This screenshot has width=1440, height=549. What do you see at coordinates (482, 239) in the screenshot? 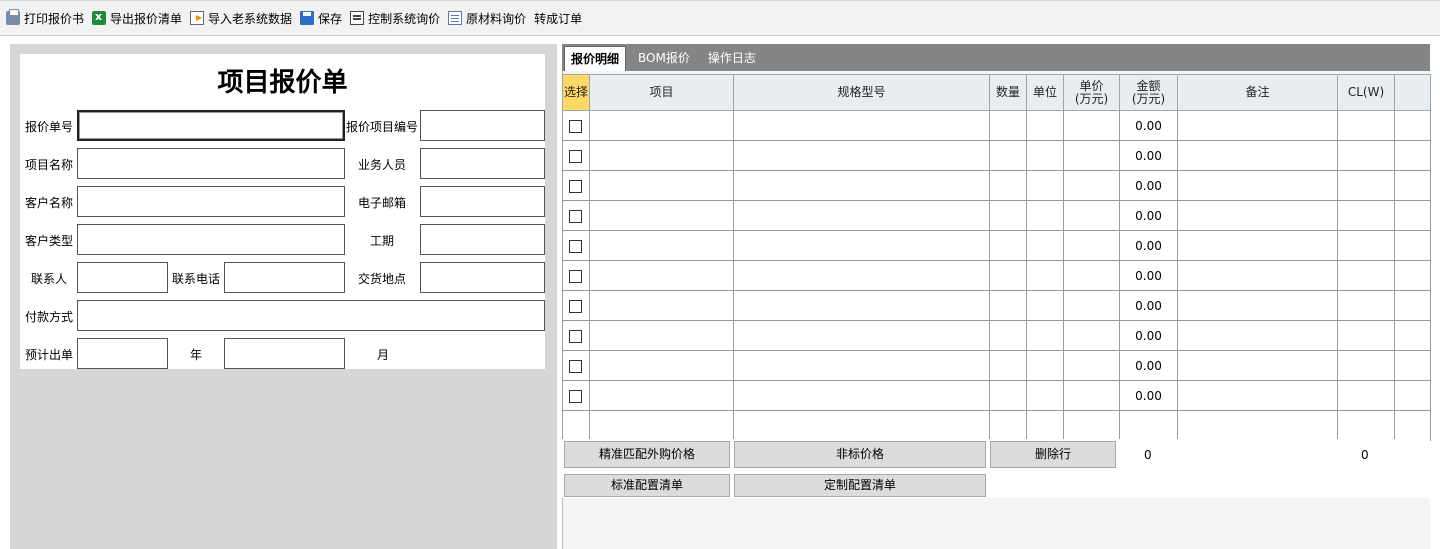
I see `duration-field` at bounding box center [482, 239].